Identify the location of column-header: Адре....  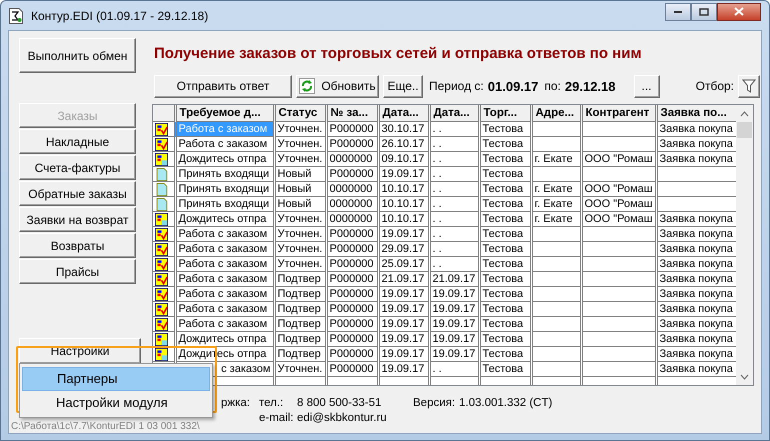
(556, 113).